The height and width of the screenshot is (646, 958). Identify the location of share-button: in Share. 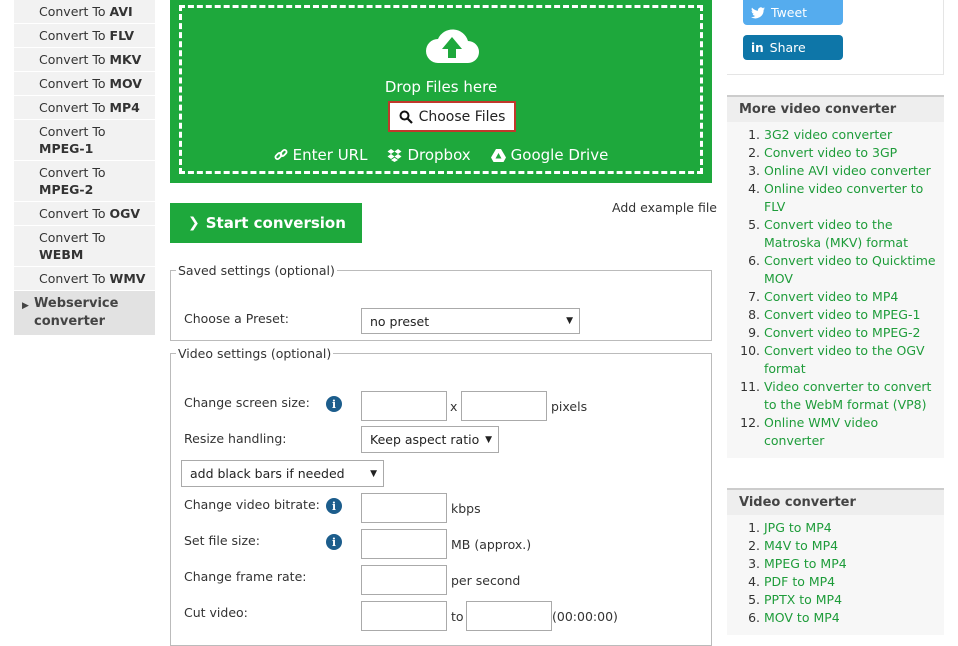
(793, 47).